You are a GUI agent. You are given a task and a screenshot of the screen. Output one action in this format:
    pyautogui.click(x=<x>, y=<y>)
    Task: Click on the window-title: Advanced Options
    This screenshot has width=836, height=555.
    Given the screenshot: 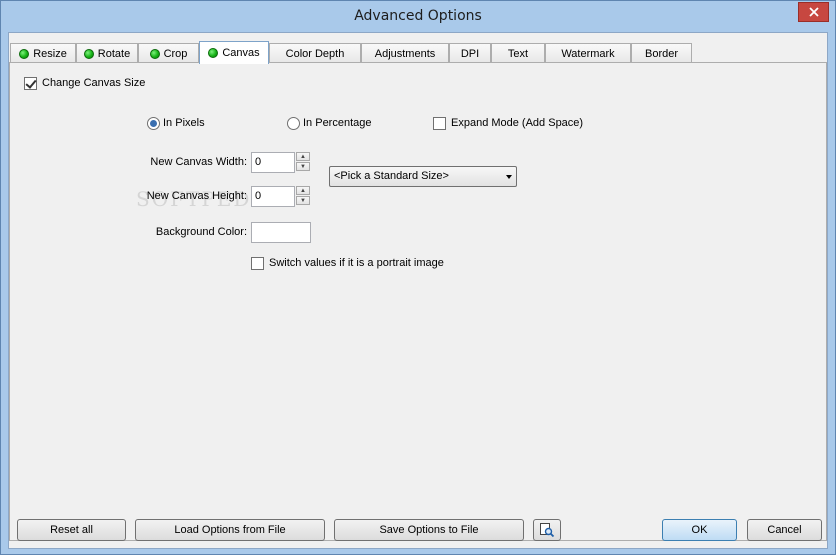 What is the action you would take?
    pyautogui.click(x=418, y=16)
    